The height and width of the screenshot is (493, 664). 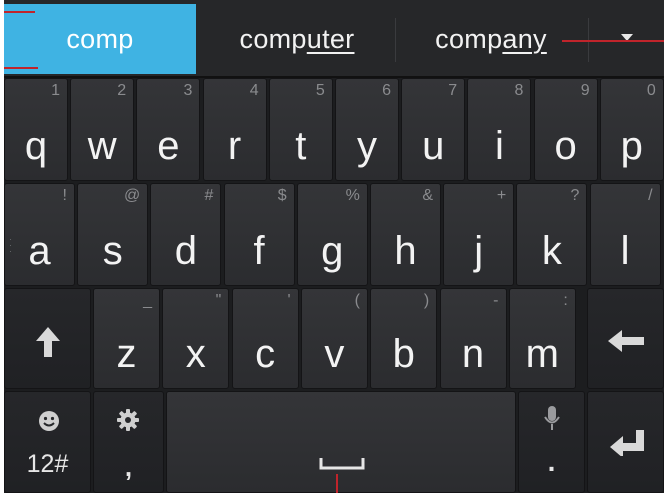 I want to click on key-a: ! a · · ·, so click(x=39, y=234).